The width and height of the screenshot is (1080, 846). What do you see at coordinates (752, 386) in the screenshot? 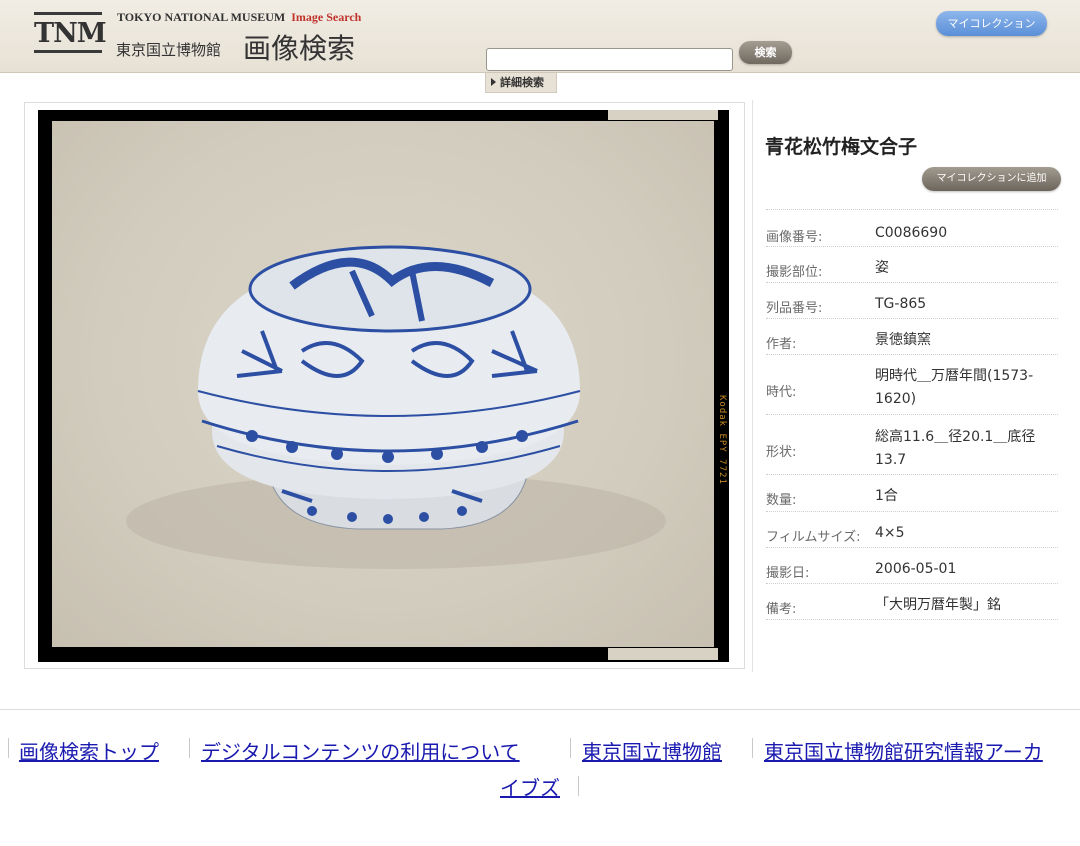
I see `column-divider` at bounding box center [752, 386].